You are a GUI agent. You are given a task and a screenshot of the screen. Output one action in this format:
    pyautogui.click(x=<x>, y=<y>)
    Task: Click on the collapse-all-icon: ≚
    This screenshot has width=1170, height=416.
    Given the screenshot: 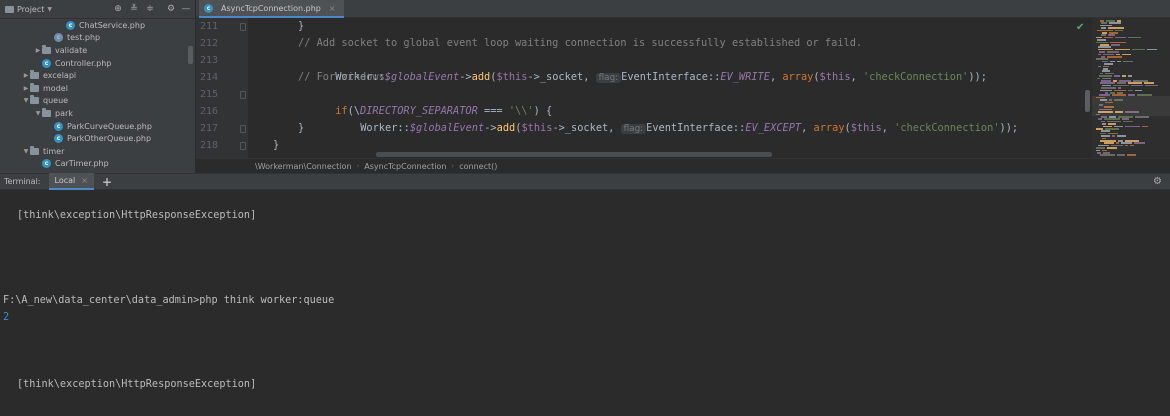 What is the action you would take?
    pyautogui.click(x=134, y=9)
    